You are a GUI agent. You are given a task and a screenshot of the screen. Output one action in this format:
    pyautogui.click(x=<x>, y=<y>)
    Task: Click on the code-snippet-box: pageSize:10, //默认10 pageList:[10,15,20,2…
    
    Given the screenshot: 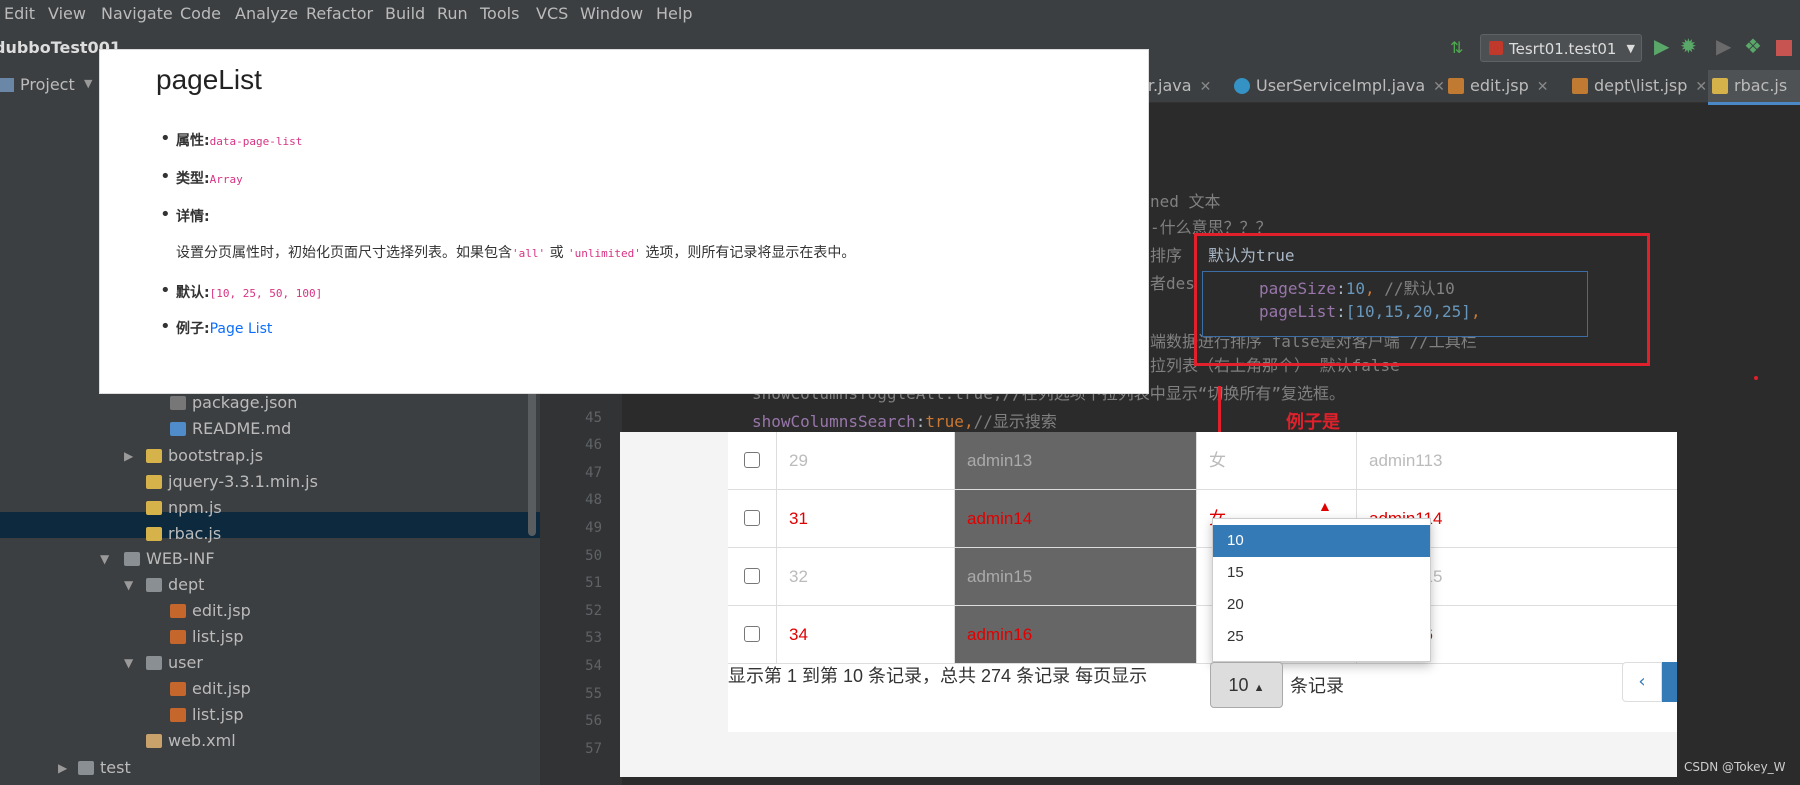 What is the action you would take?
    pyautogui.click(x=1395, y=304)
    